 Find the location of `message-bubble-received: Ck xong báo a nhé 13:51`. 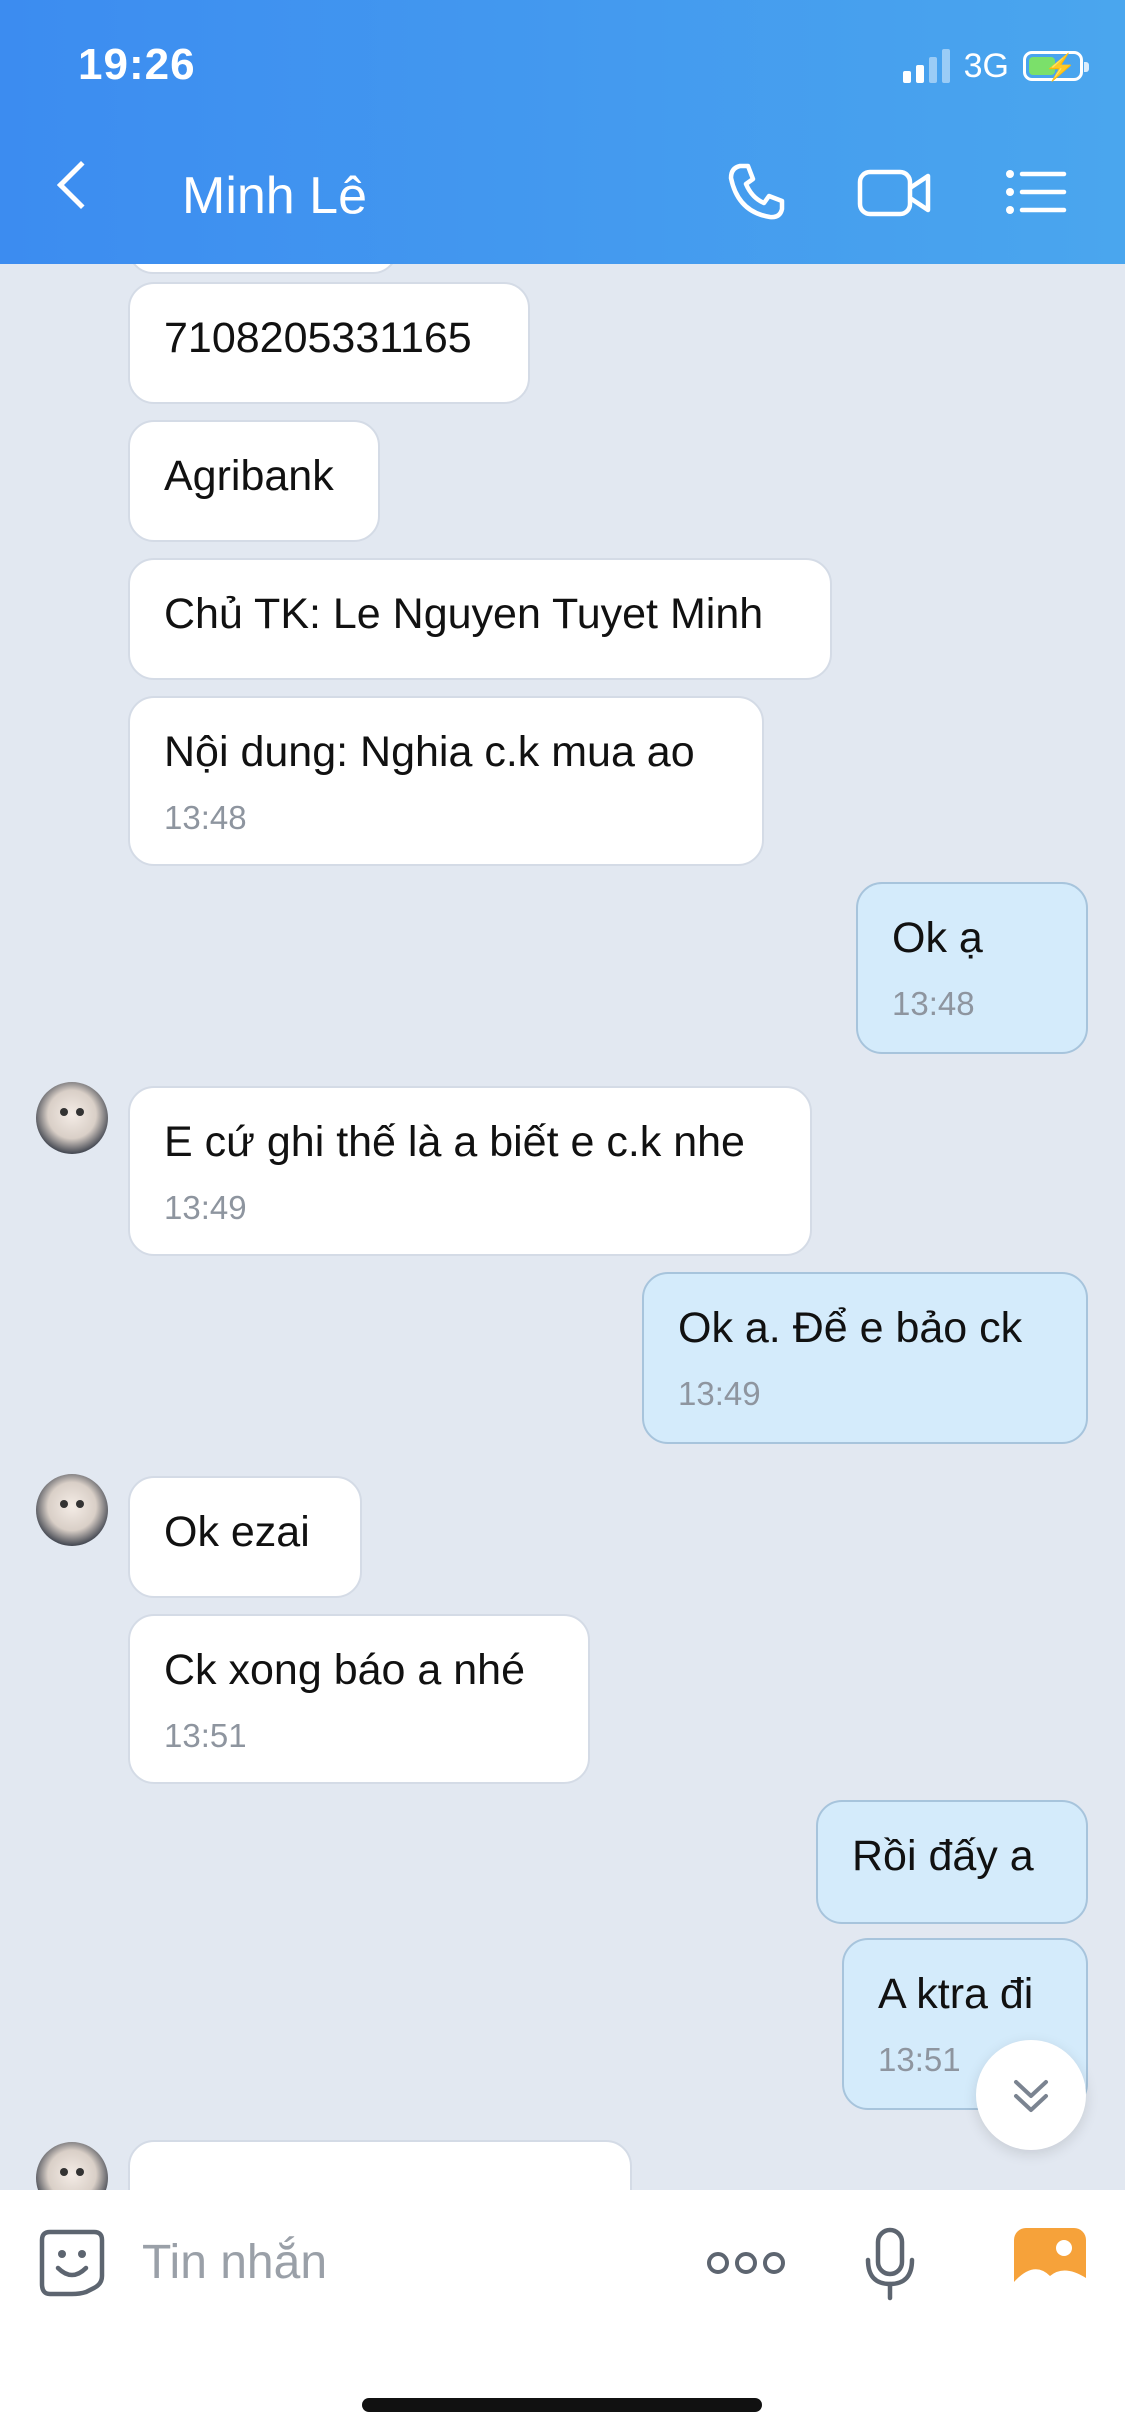

message-bubble-received: Ck xong báo a nhé 13:51 is located at coordinates (359, 1699).